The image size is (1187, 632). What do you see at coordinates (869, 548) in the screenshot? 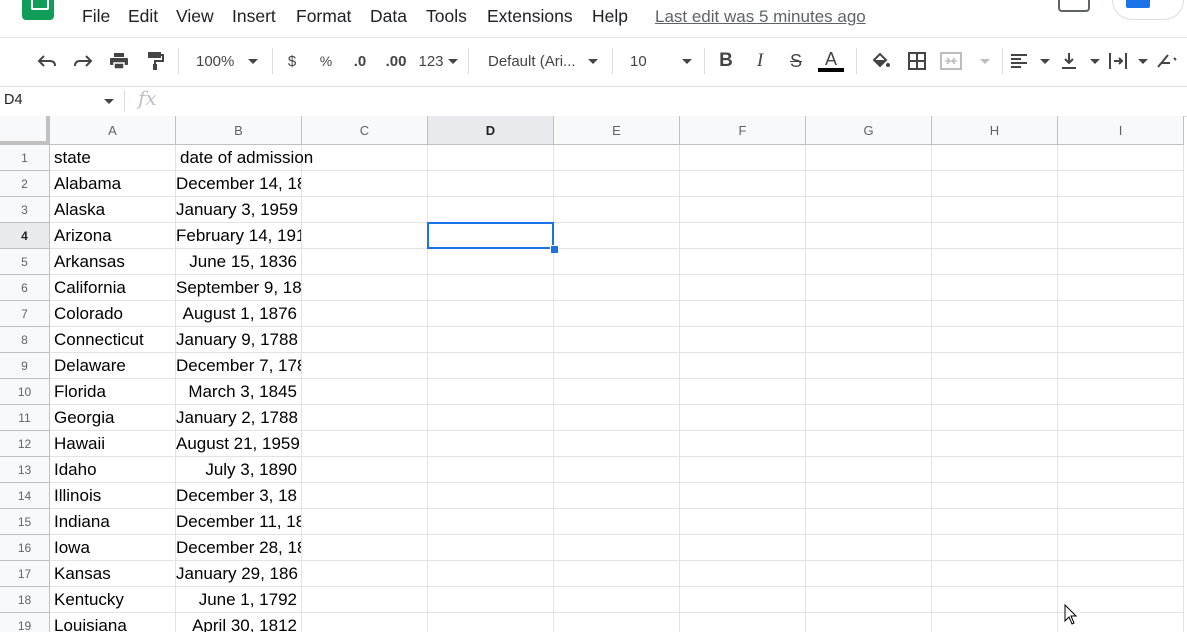
I see `cell-g16` at bounding box center [869, 548].